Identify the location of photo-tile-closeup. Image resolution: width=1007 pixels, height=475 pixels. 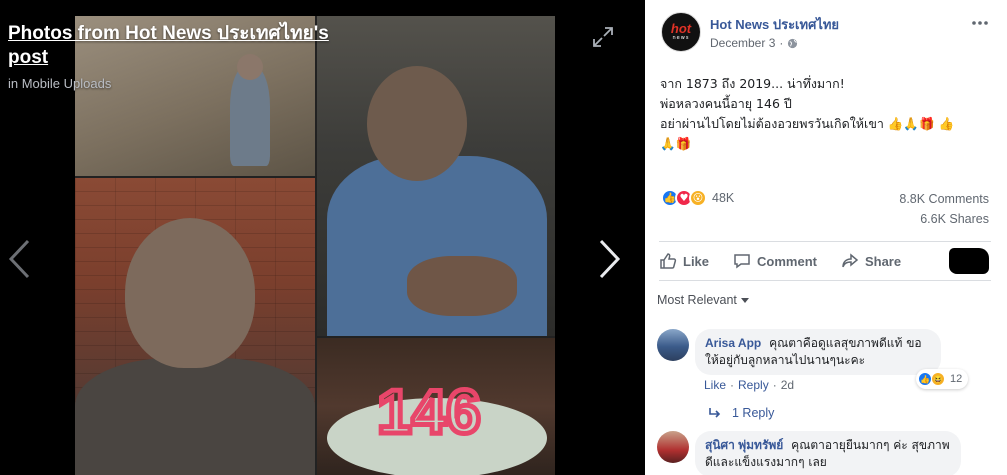
(195, 326).